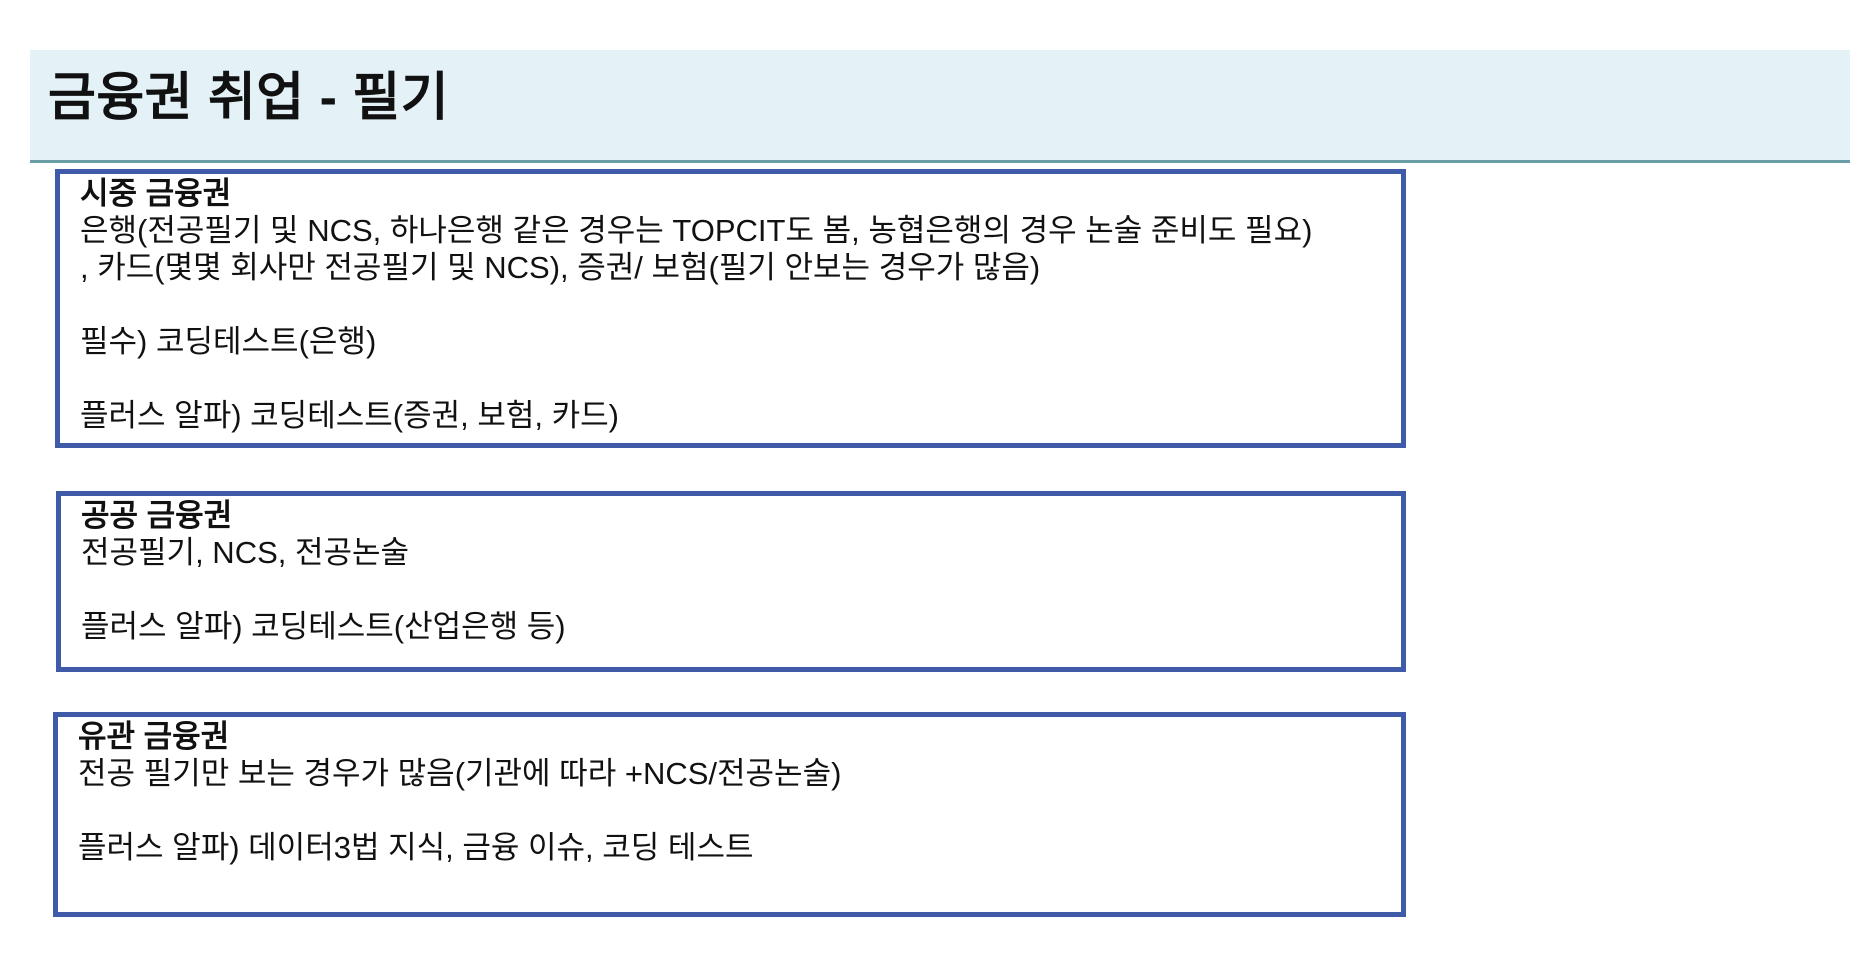 This screenshot has width=1850, height=972. Describe the element at coordinates (323, 626) in the screenshot. I see `section-line: 플러스 알파) 코딩테스트(산업은행 등)` at that location.